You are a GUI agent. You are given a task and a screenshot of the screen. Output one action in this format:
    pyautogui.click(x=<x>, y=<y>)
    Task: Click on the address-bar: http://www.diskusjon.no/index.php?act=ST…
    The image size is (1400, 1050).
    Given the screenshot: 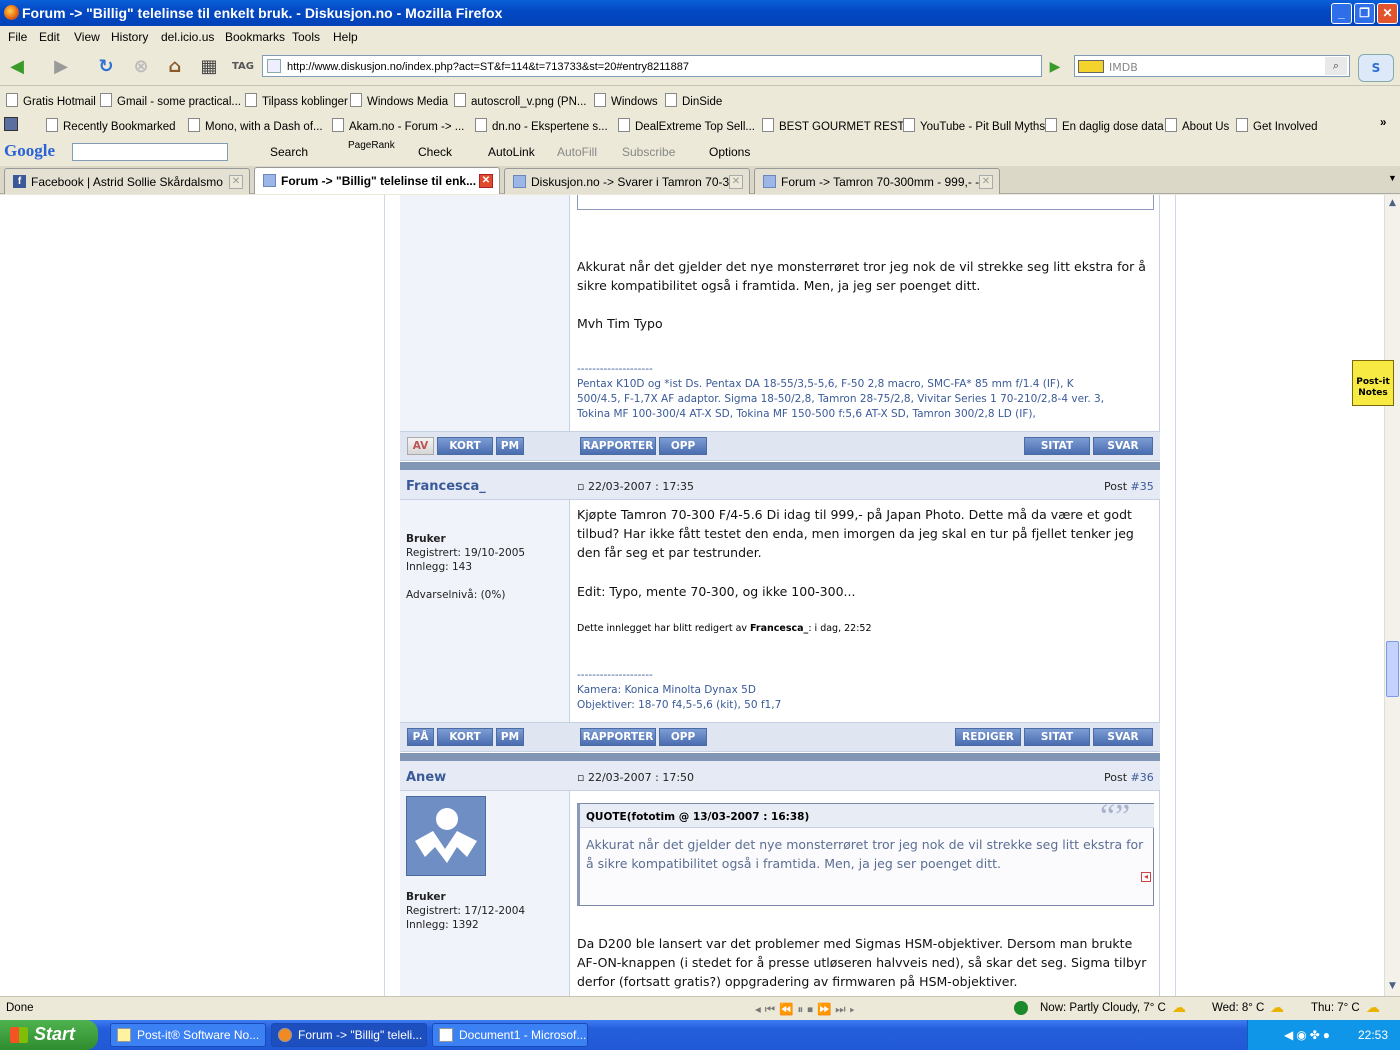 What is the action you would take?
    pyautogui.click(x=652, y=66)
    